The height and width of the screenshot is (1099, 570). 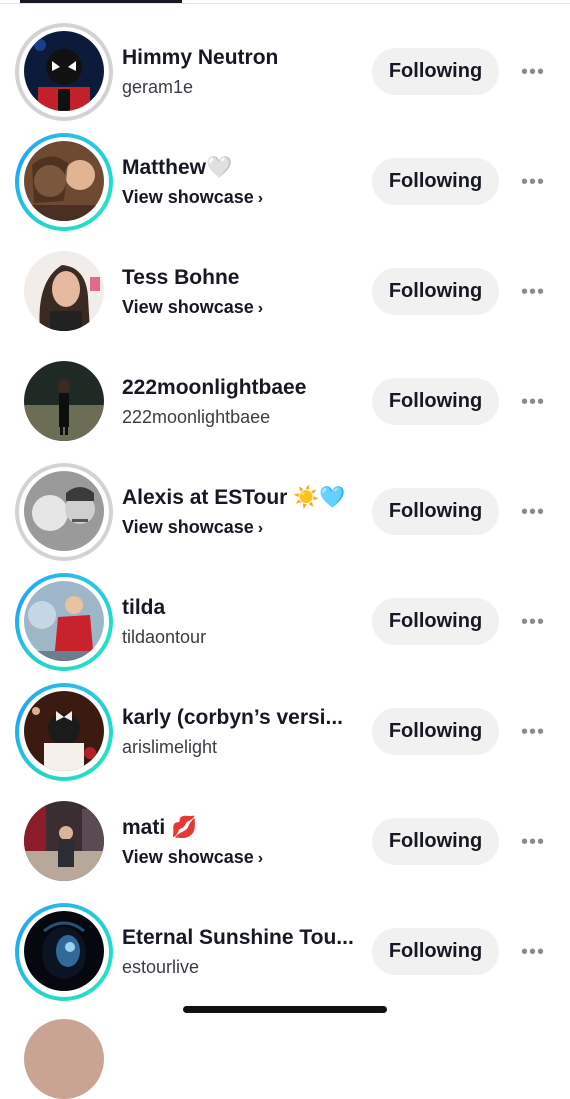 I want to click on username: arislimelight, so click(x=170, y=747).